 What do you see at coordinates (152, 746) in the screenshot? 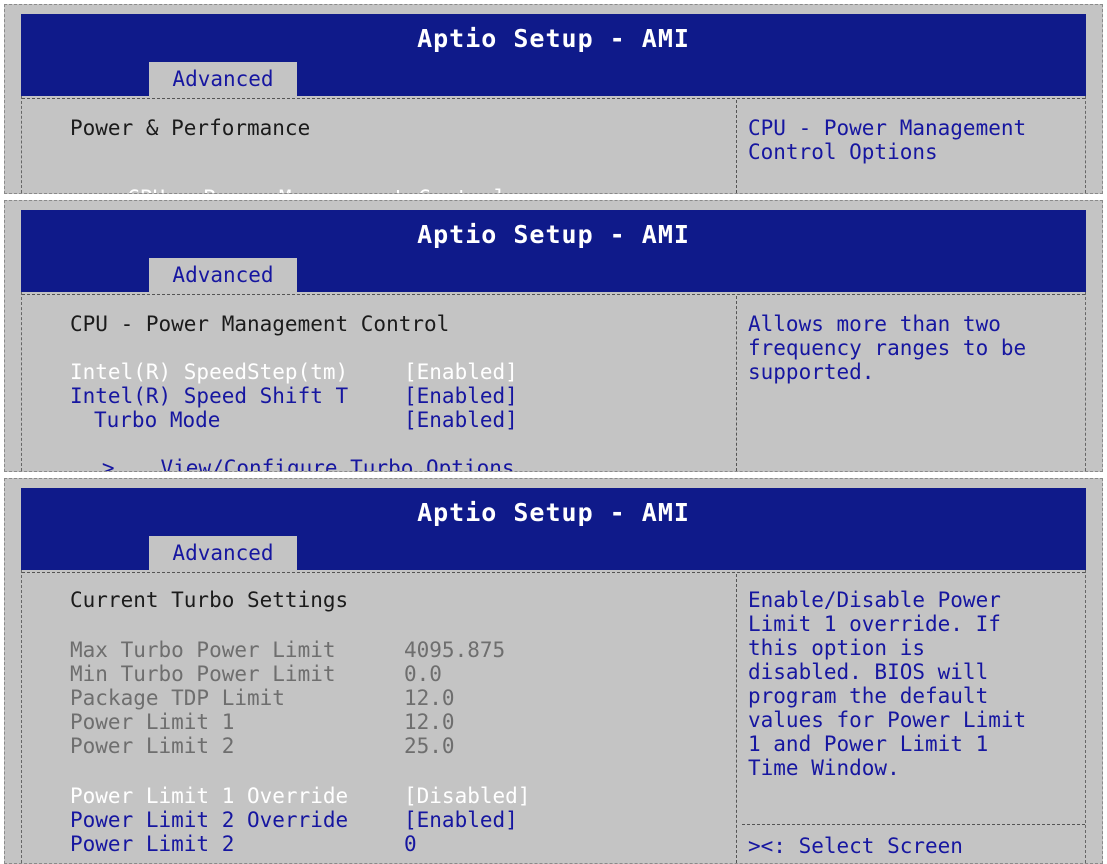
I see `info-label: Power Limit 2` at bounding box center [152, 746].